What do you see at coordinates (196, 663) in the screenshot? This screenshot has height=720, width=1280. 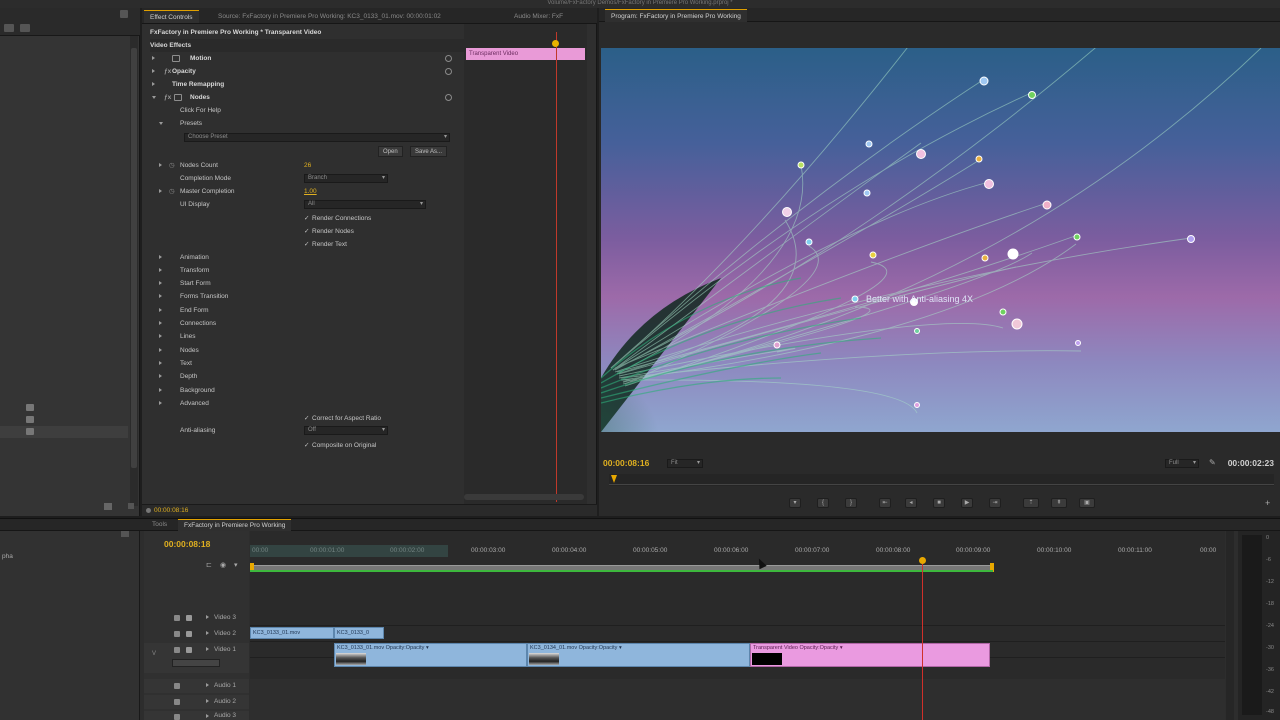 I see `keyframe-controls` at bounding box center [196, 663].